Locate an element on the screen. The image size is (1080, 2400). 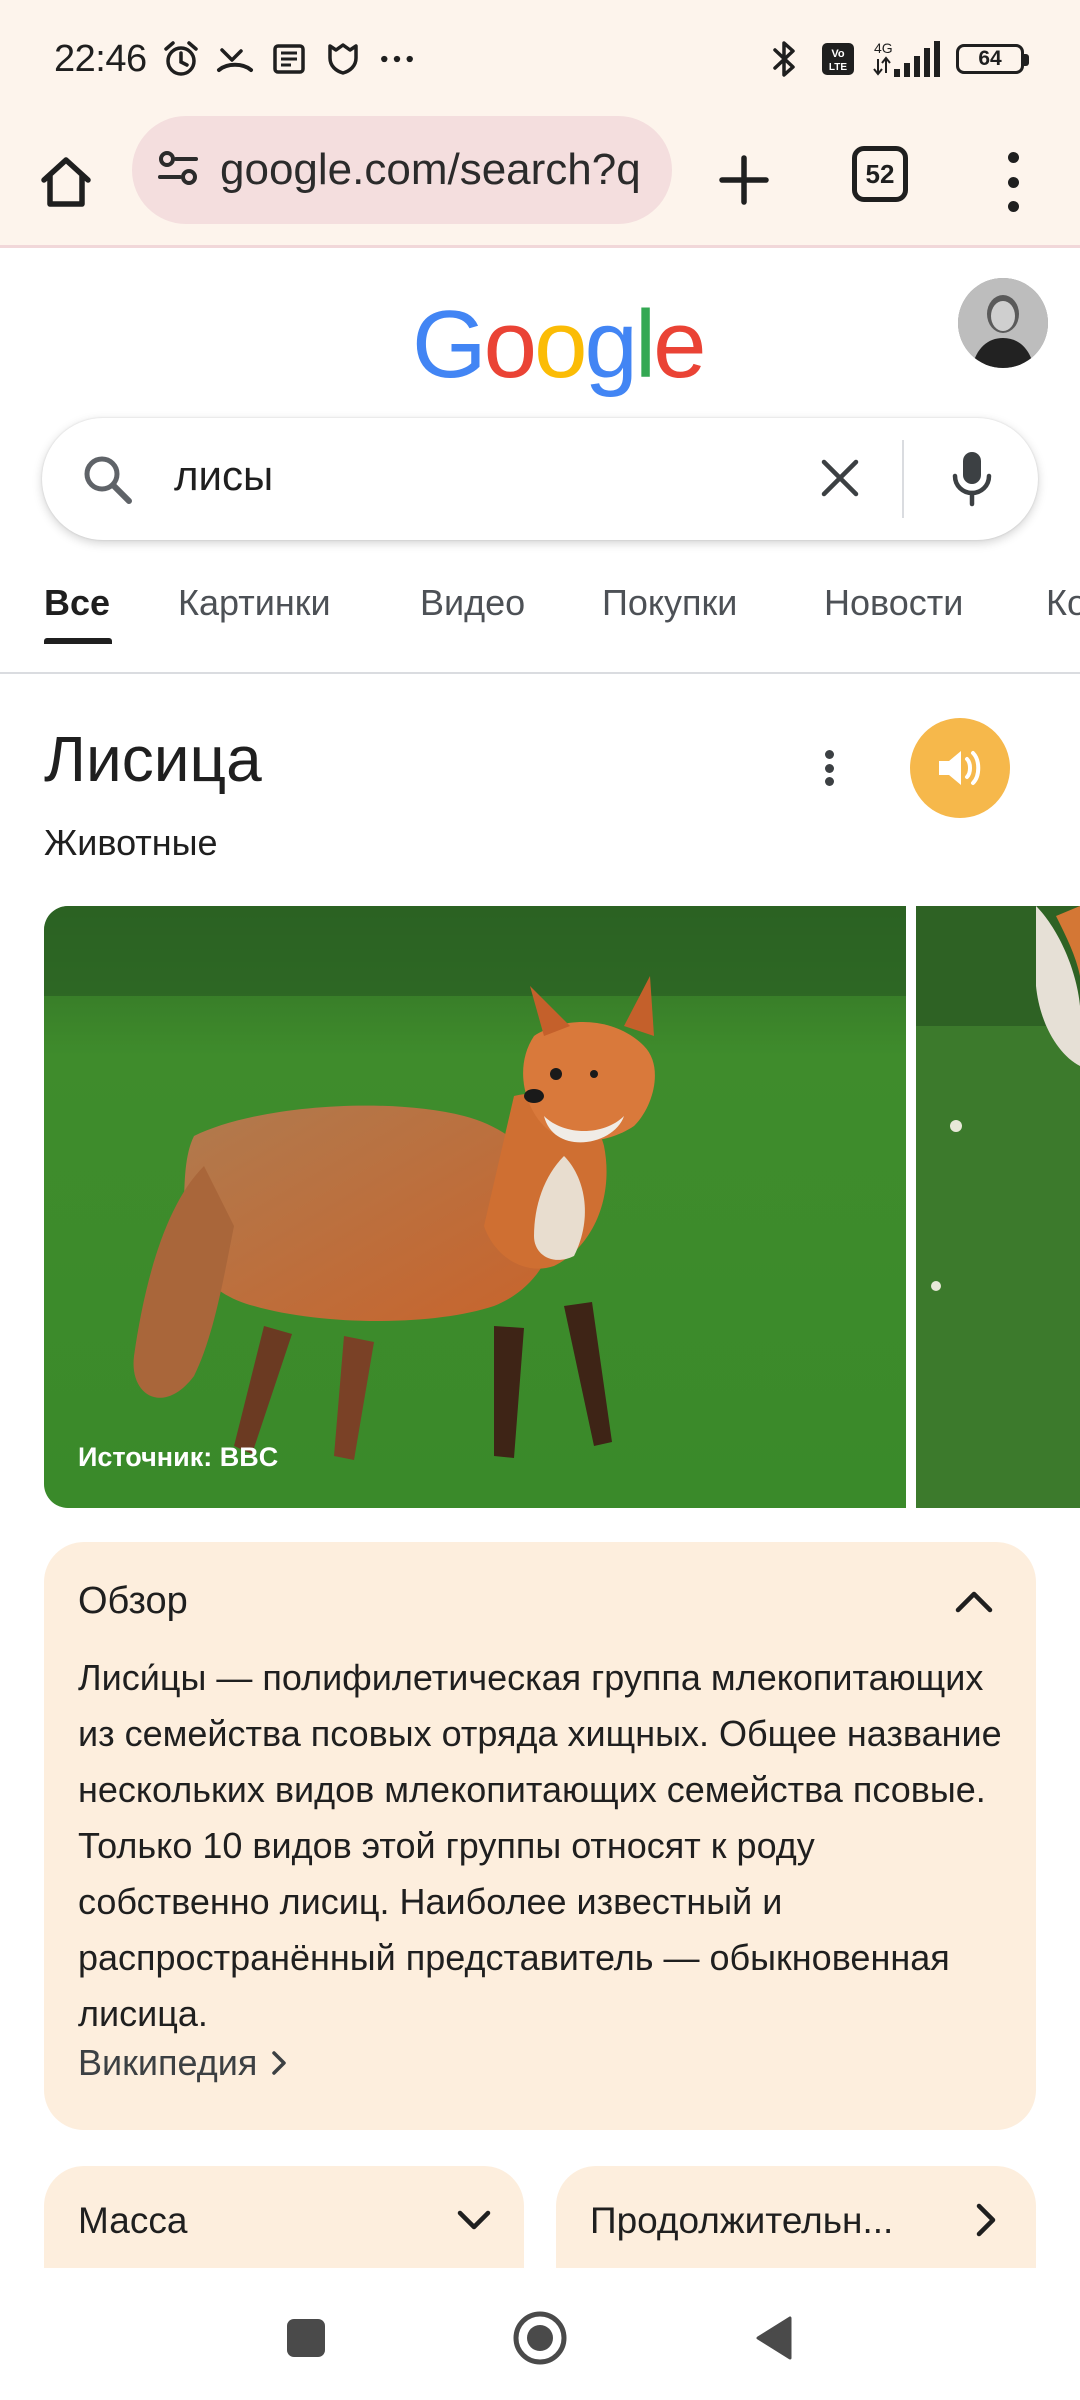
site-settings-icon is located at coordinates (178, 170).